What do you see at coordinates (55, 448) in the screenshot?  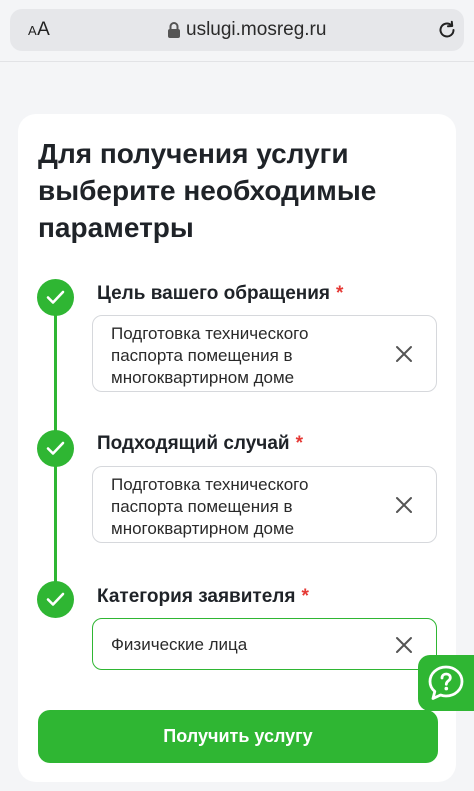 I see `step-2-check-icon` at bounding box center [55, 448].